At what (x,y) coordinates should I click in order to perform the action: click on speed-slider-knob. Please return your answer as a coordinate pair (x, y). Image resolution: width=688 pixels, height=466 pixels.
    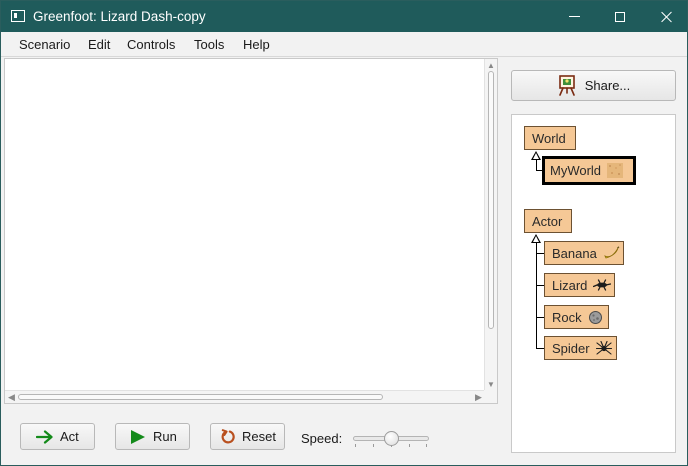
    Looking at the image, I should click on (391, 438).